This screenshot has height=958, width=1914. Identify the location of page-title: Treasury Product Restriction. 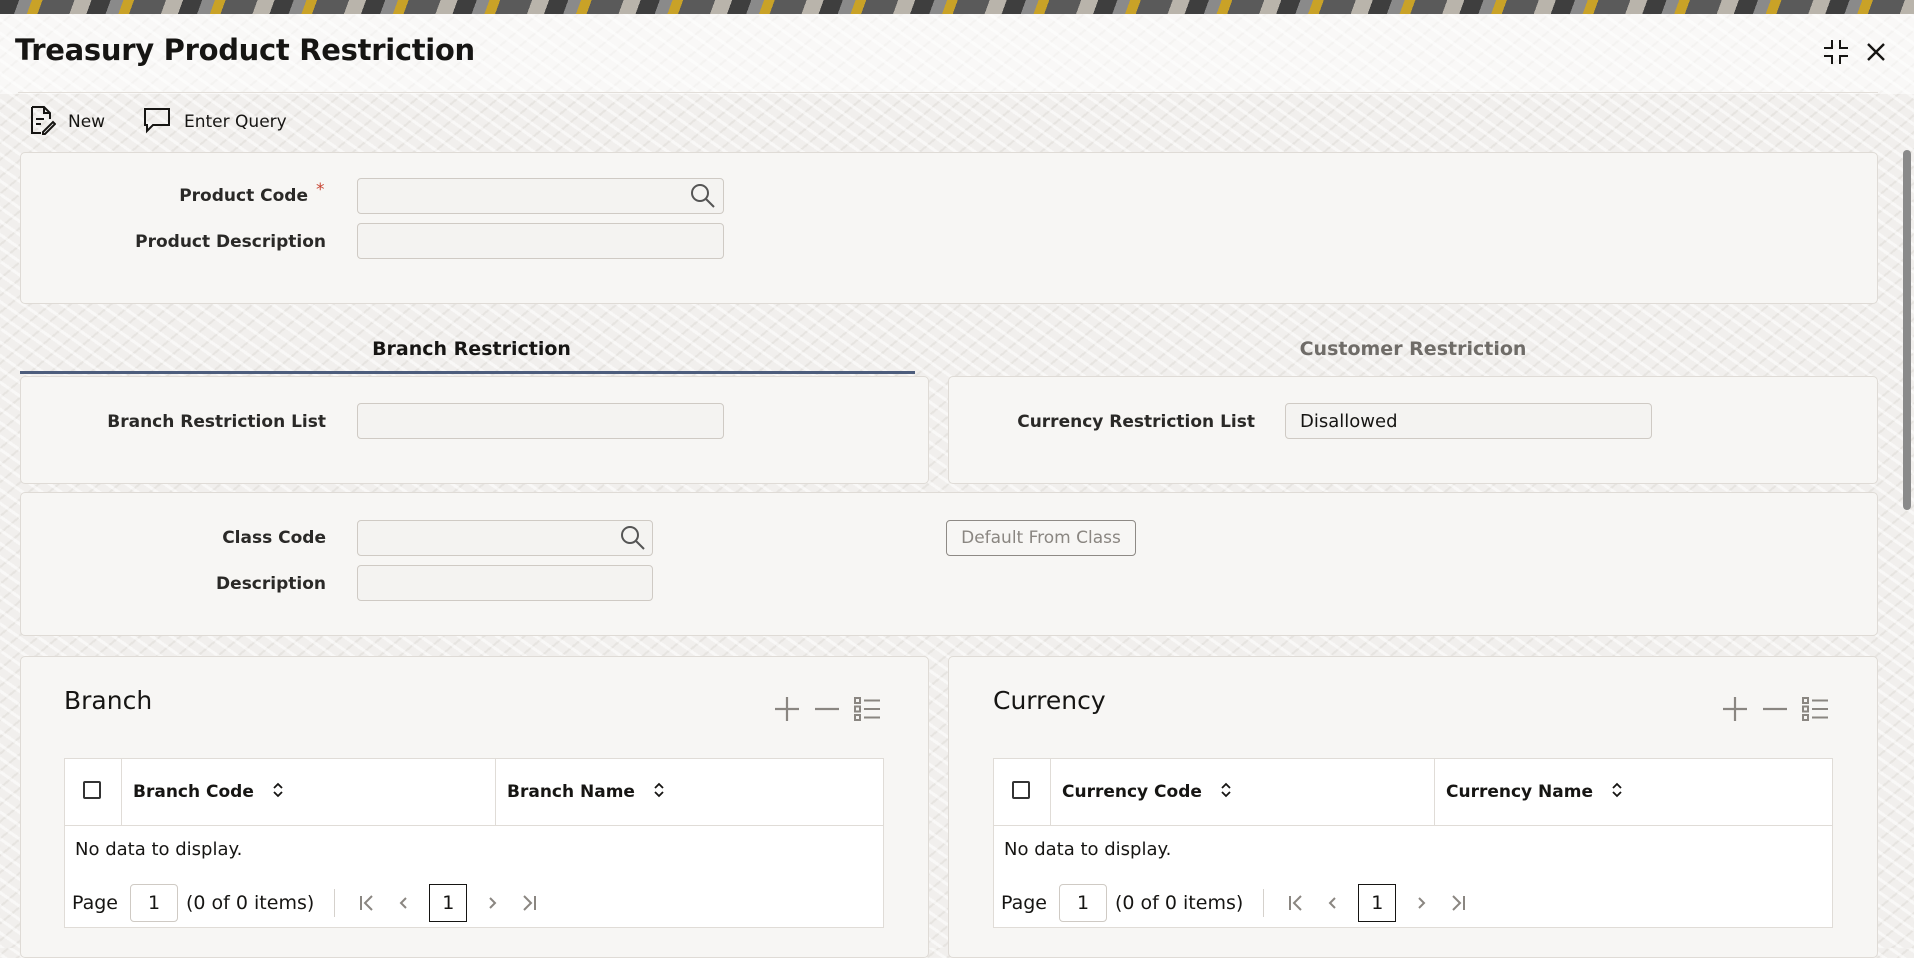
(245, 50).